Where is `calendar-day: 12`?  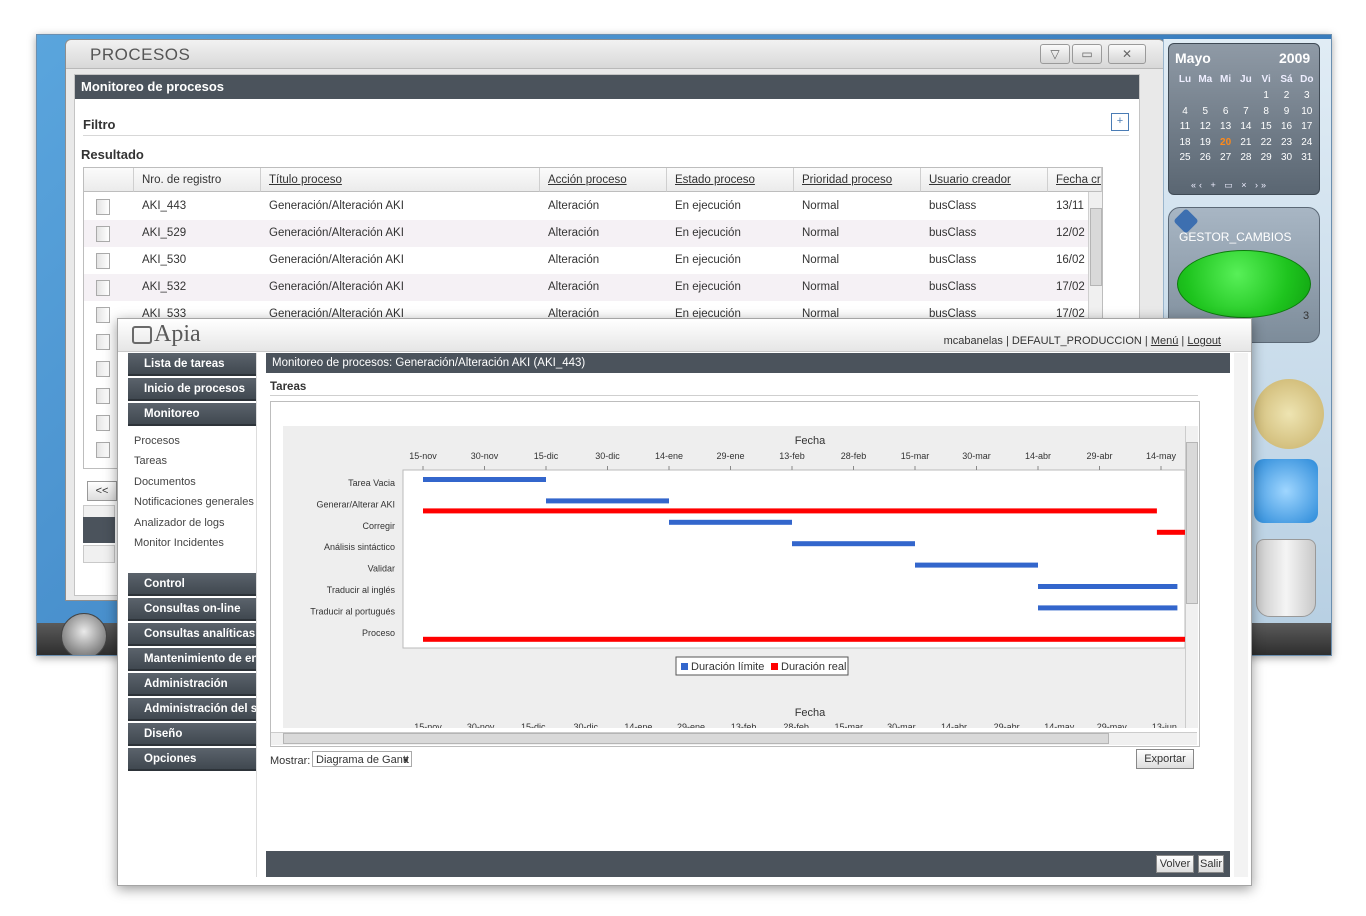
calendar-day: 12 is located at coordinates (1205, 126).